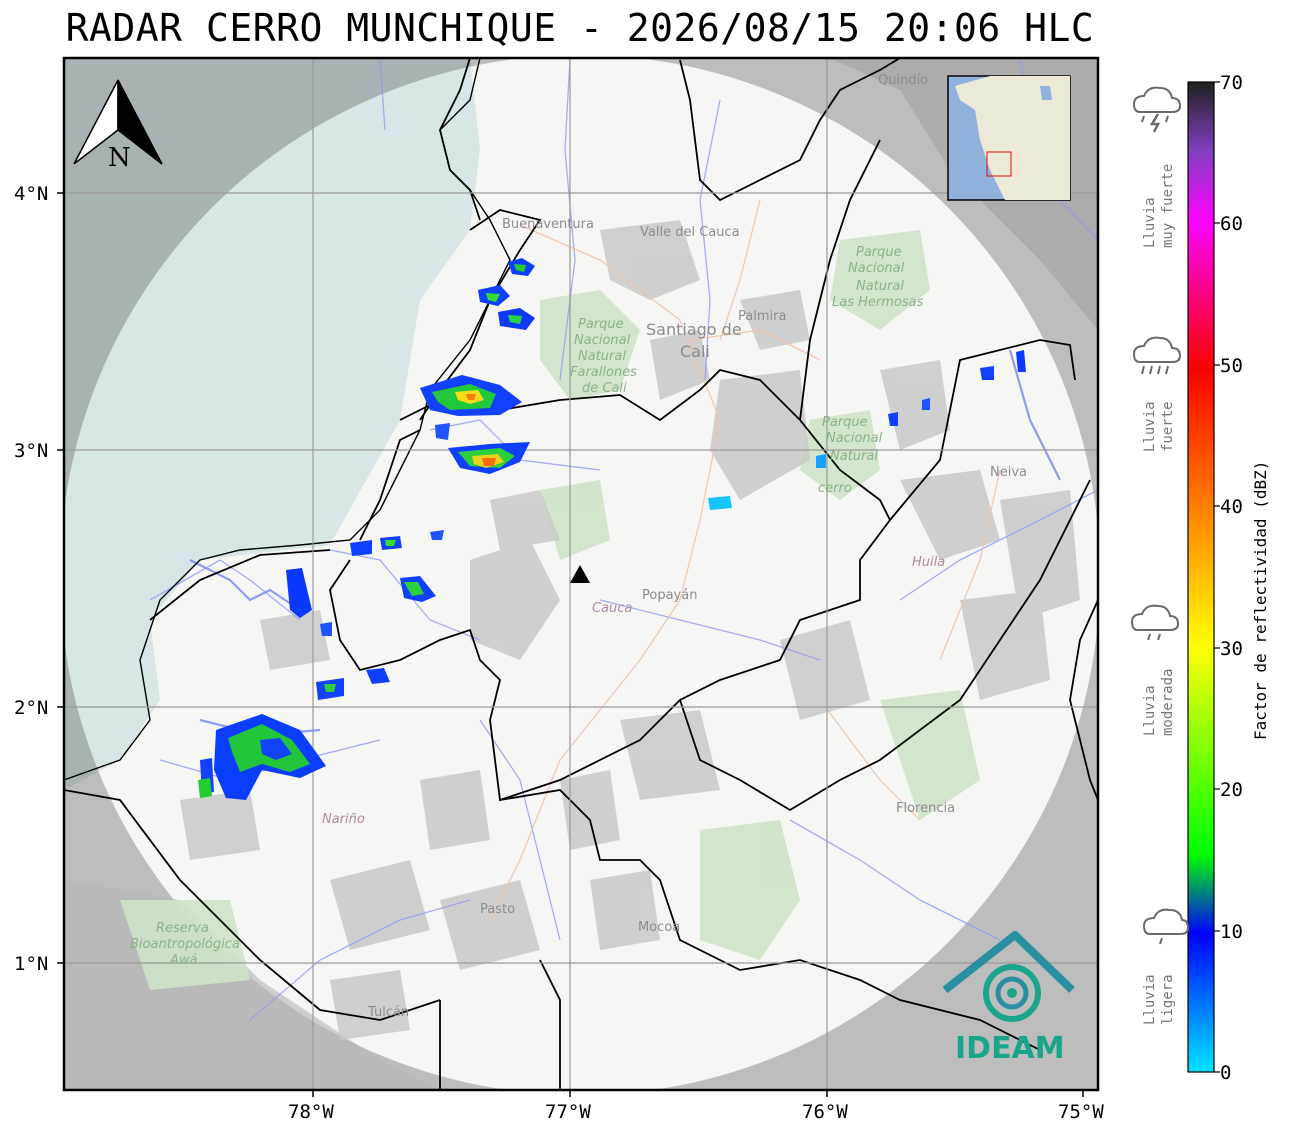  I want to click on inset-map, so click(1009, 138).